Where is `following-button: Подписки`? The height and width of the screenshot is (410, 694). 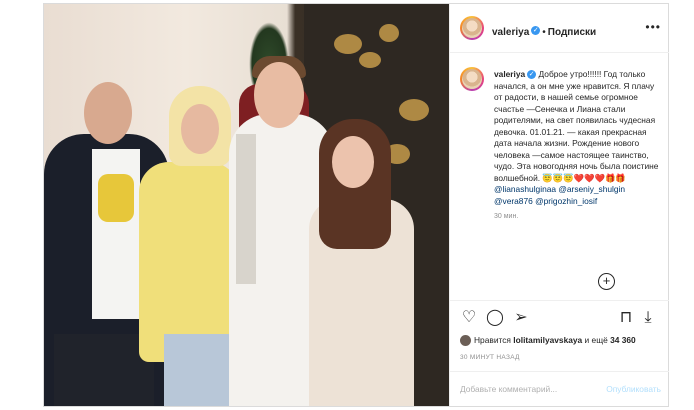
following-button: Подписки is located at coordinates (572, 32).